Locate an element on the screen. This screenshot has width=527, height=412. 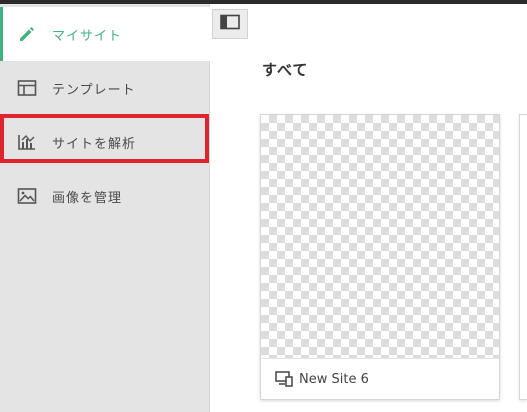
sidebar-item-images: 画像を管理 is located at coordinates (105, 196).